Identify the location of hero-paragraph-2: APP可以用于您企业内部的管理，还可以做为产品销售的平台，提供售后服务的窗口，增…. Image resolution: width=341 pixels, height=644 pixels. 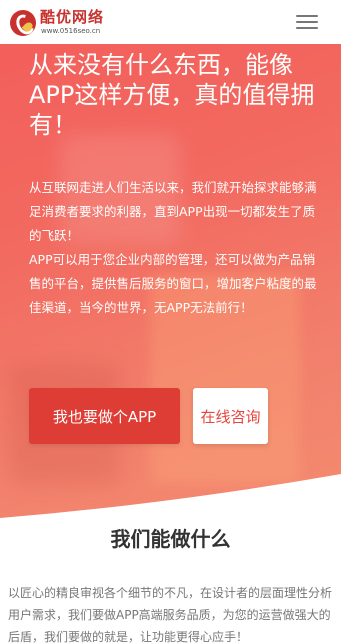
(173, 283).